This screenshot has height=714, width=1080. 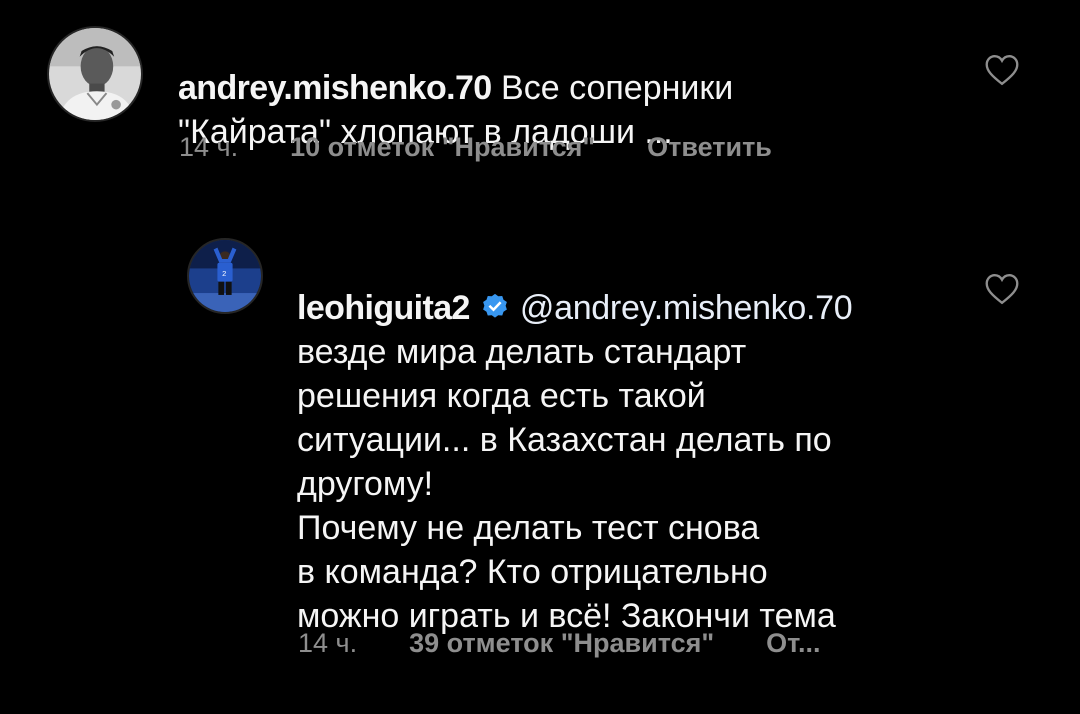 I want to click on likes-count-link: 39 отметок "Нравится", so click(x=561, y=643).